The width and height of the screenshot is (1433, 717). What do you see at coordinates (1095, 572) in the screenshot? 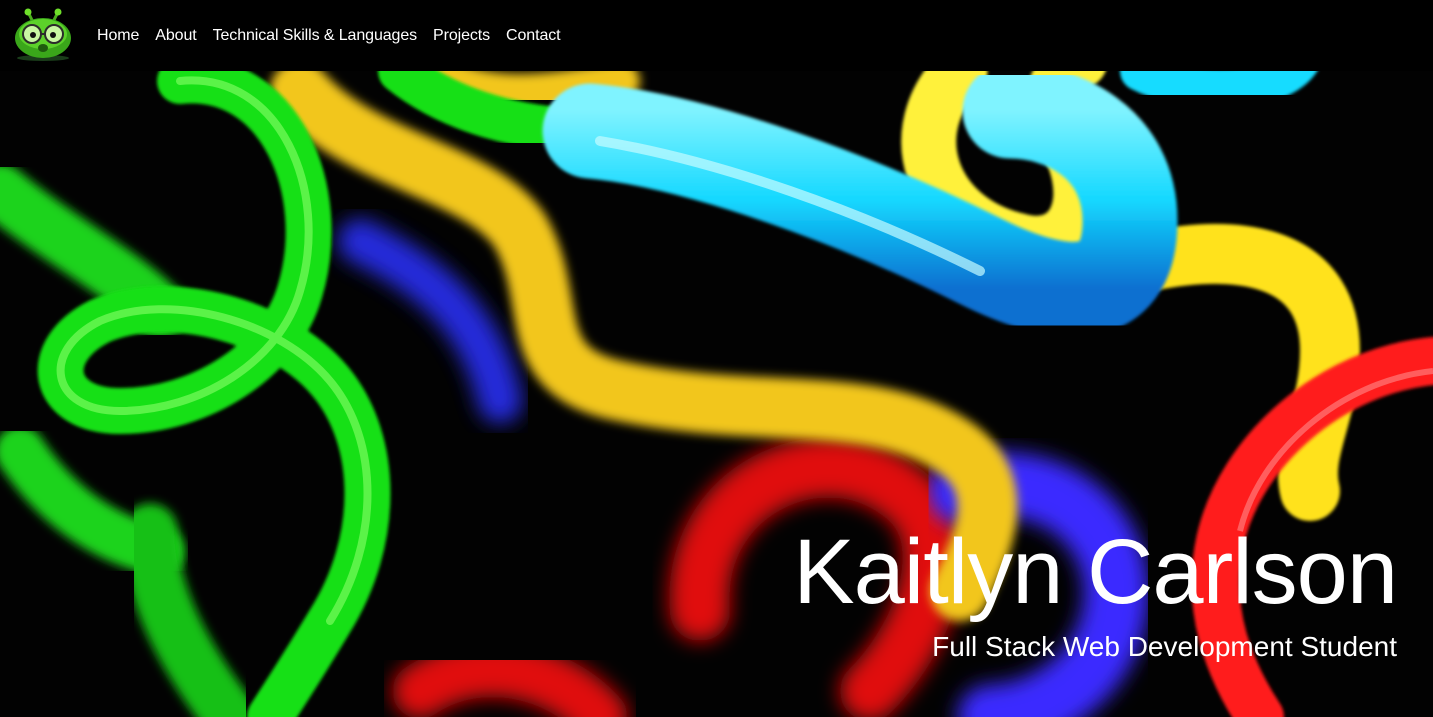
I see `hero-title: Kaitlyn Carlson` at bounding box center [1095, 572].